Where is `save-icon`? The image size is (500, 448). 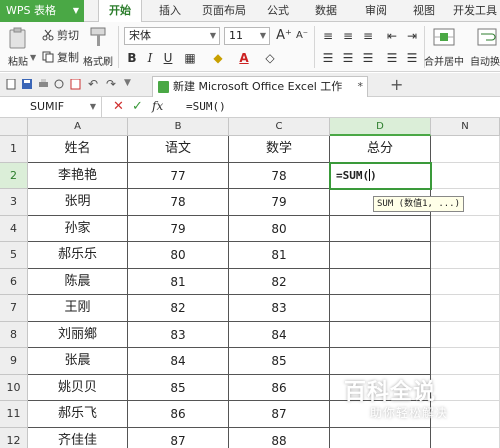 save-icon is located at coordinates (27, 84).